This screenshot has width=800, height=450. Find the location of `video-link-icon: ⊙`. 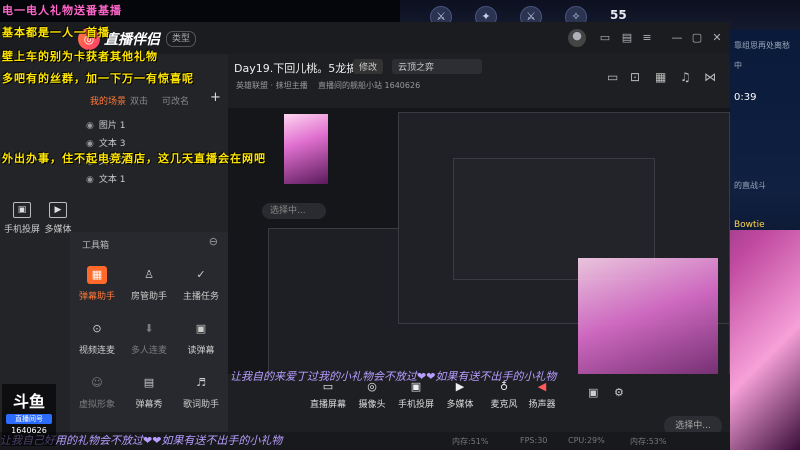

video-link-icon: ⊙ is located at coordinates (97, 328).